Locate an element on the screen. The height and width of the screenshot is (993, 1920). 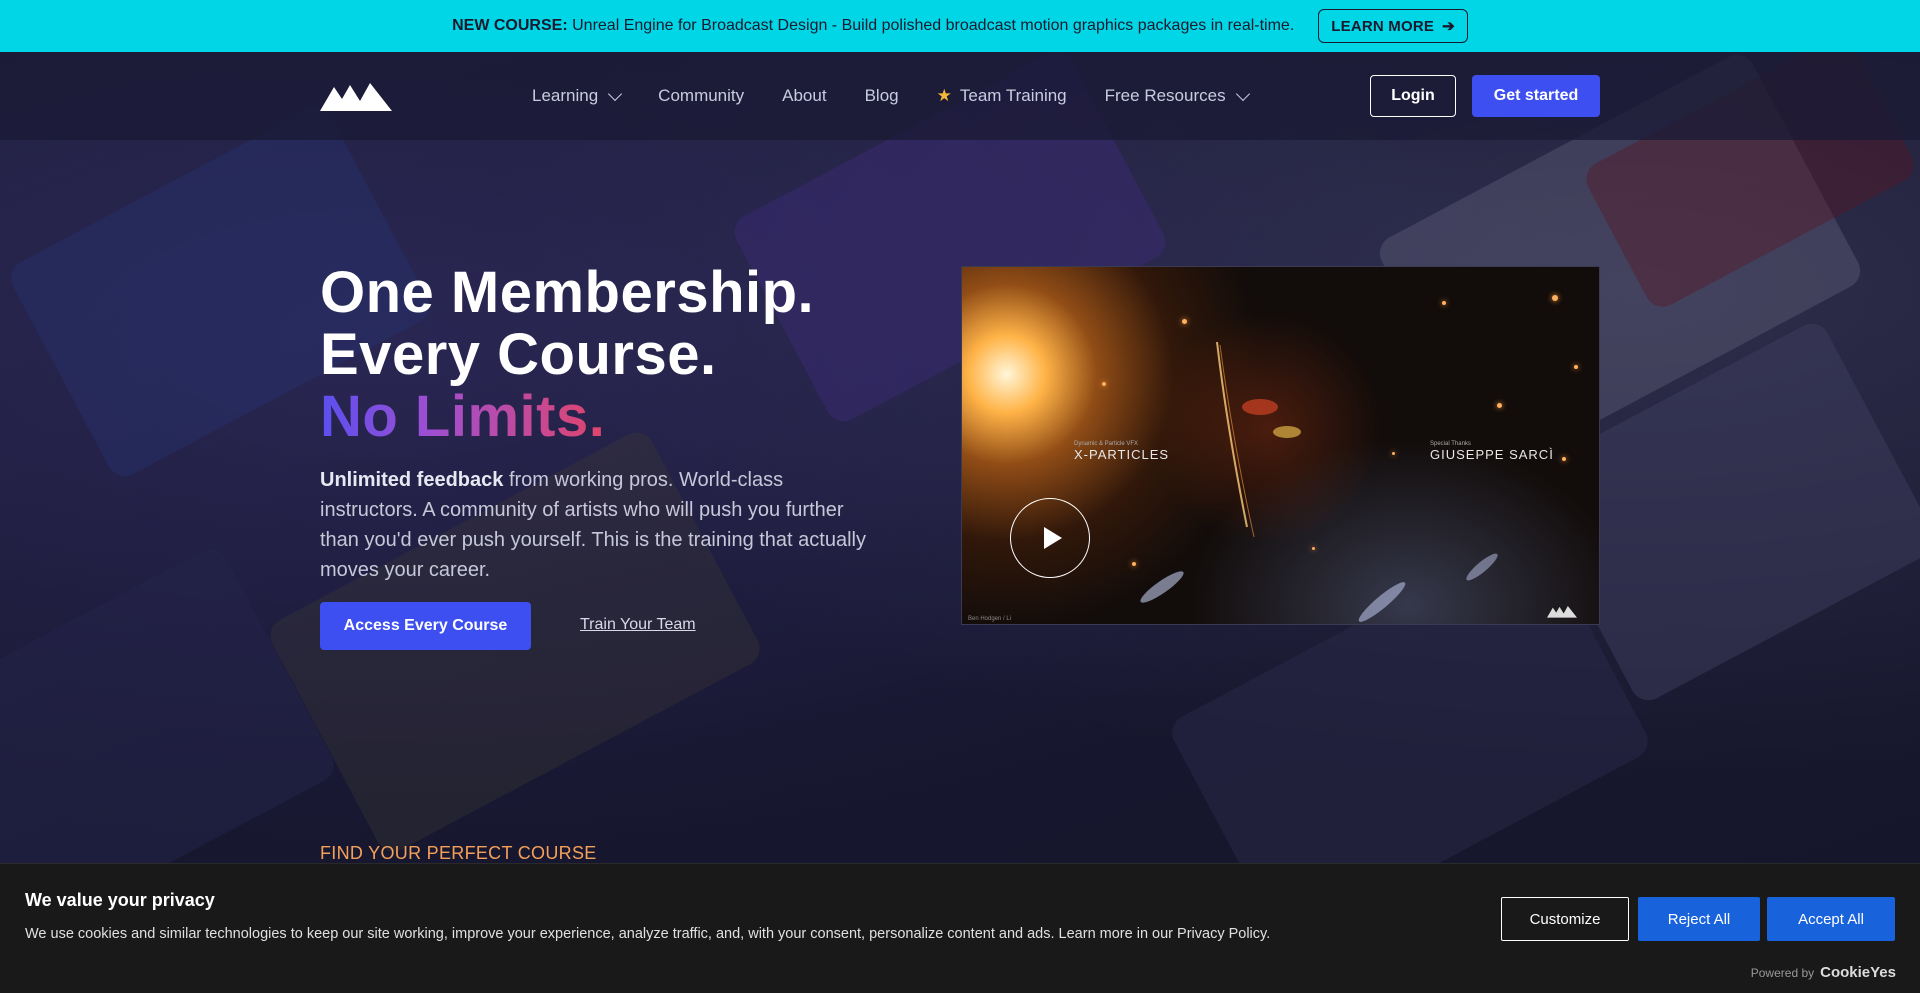
customize-button: Customize is located at coordinates (1565, 919).